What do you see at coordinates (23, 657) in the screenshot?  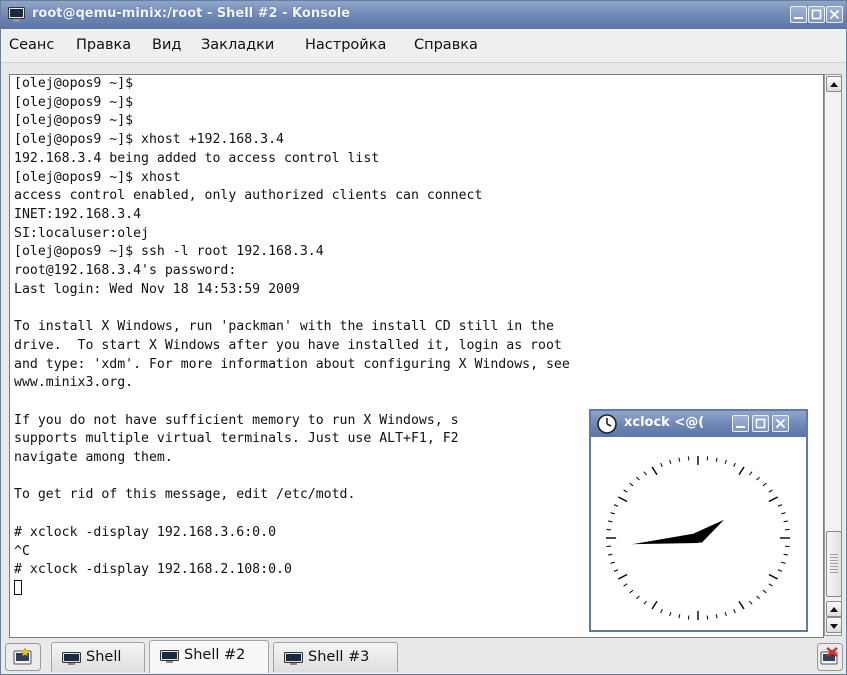 I see `new-session-button` at bounding box center [23, 657].